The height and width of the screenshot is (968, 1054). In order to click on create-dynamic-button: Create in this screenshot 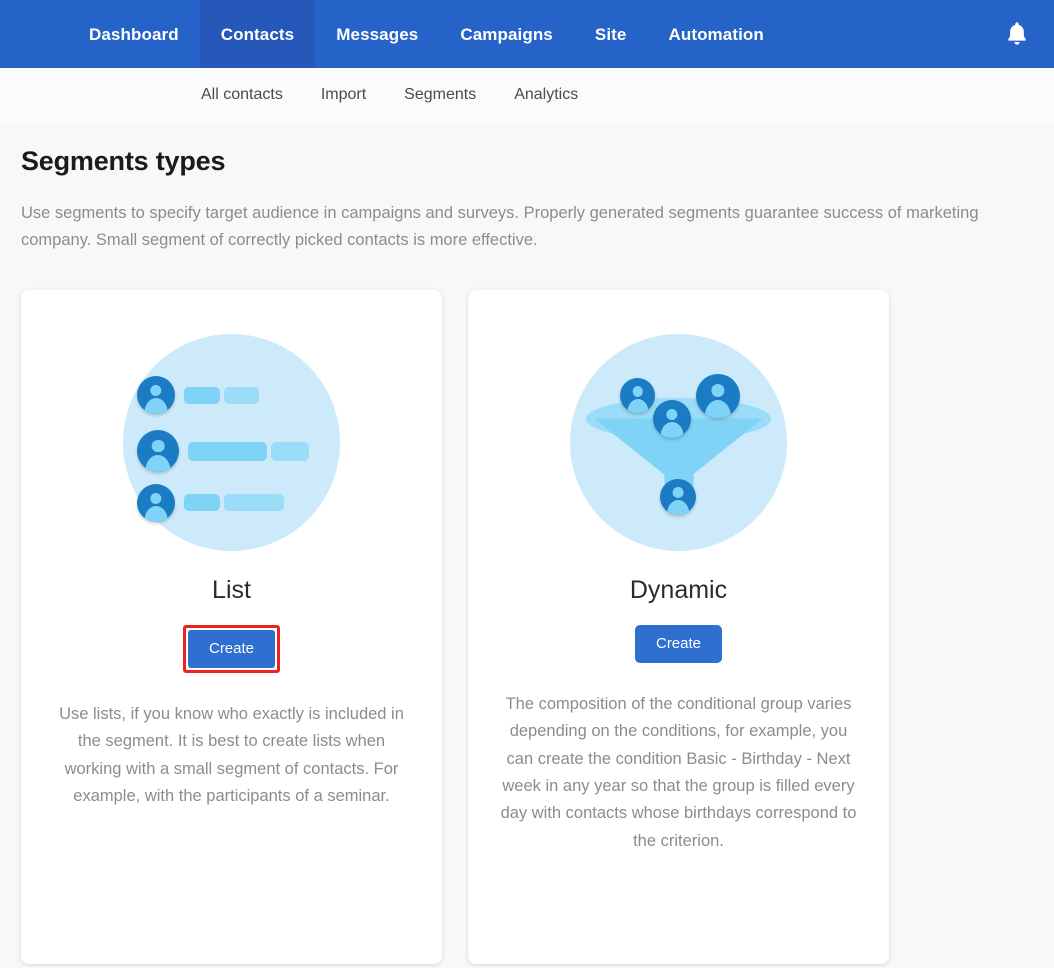, I will do `click(678, 643)`.